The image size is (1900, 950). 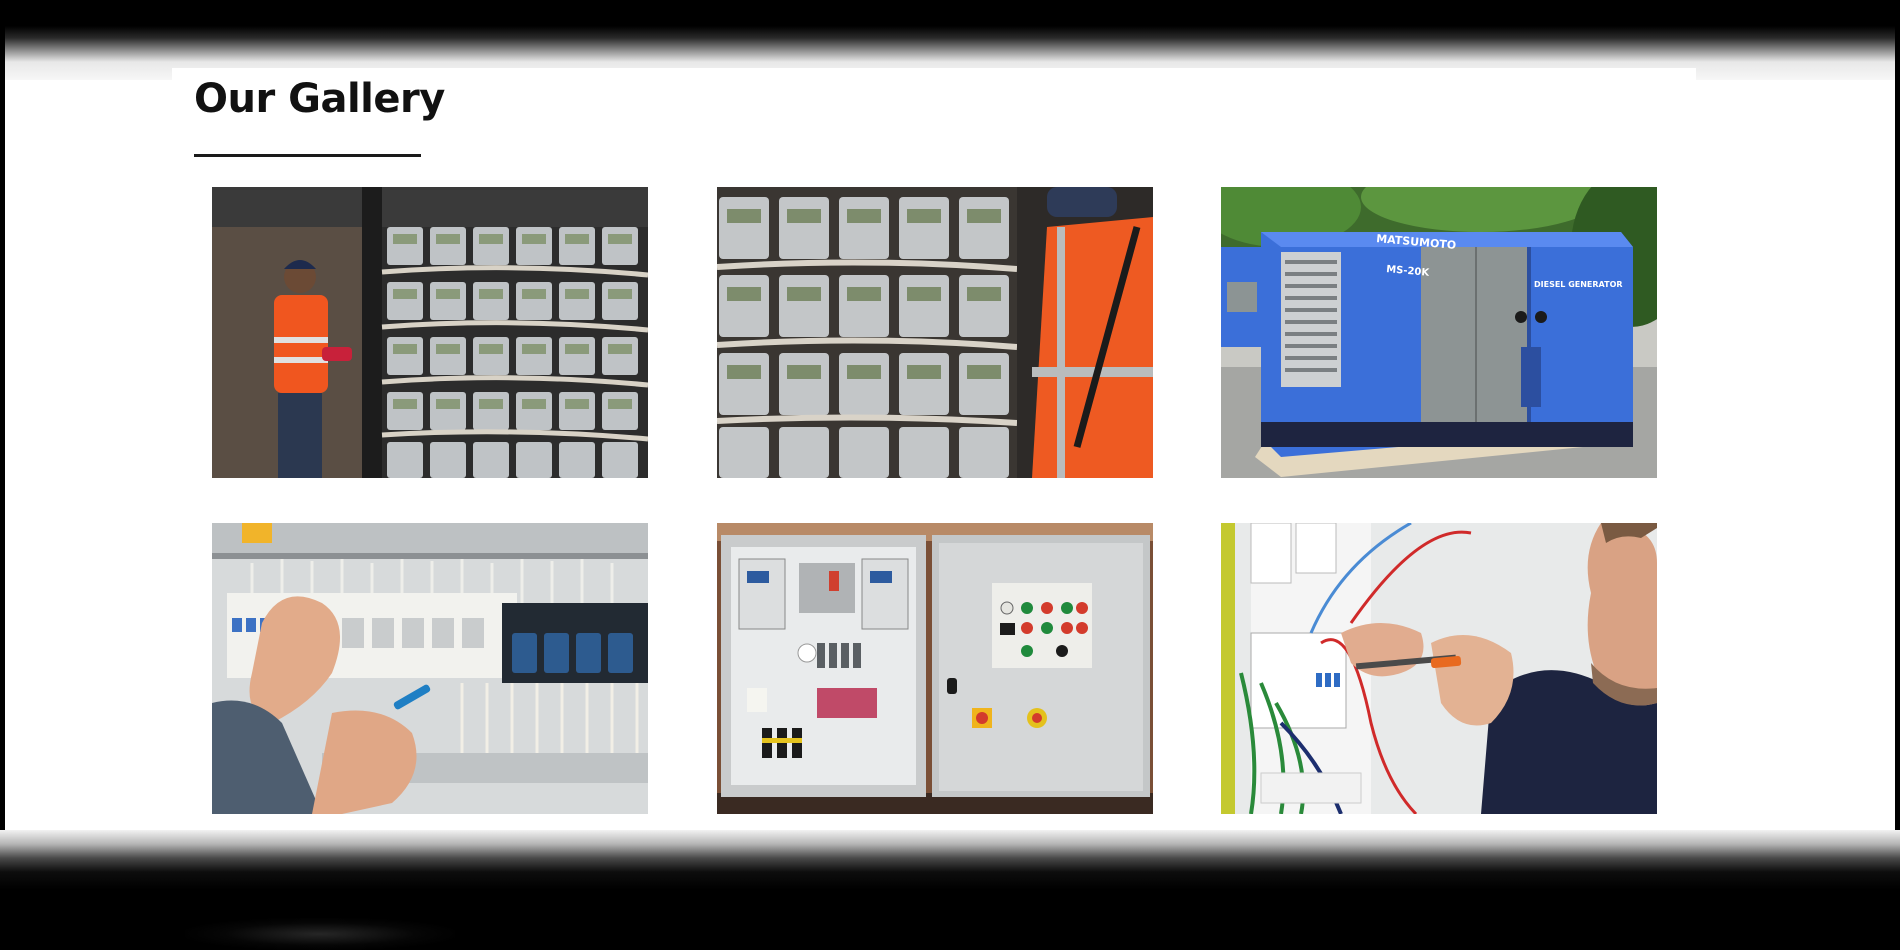 What do you see at coordinates (1897, 475) in the screenshot?
I see `right-edge` at bounding box center [1897, 475].